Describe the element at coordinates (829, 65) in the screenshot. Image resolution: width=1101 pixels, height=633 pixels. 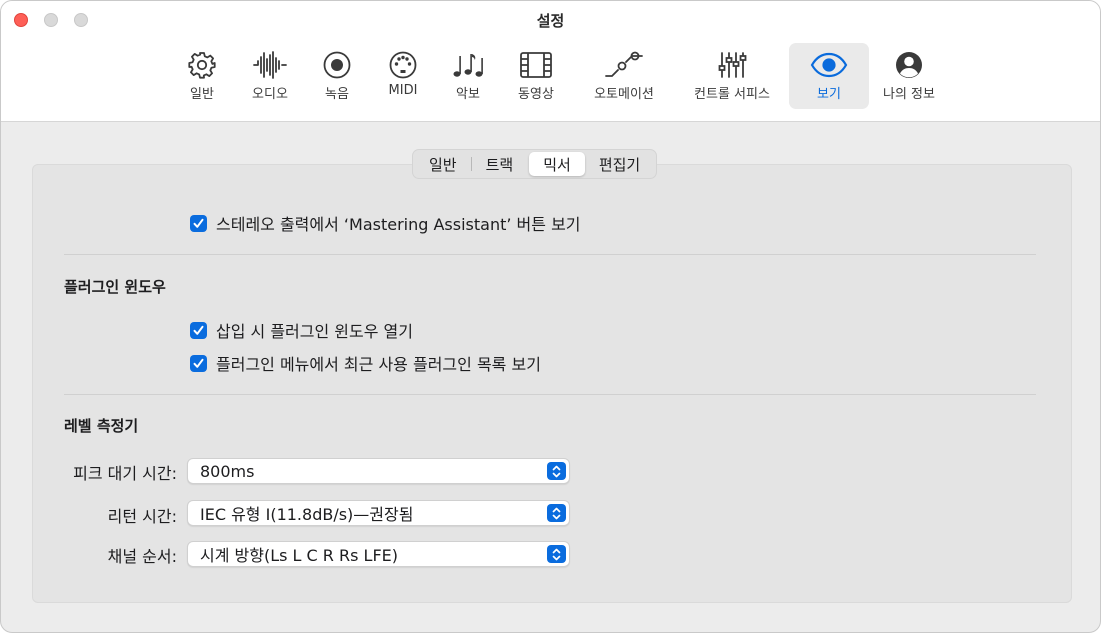
I see `eye-icon` at that location.